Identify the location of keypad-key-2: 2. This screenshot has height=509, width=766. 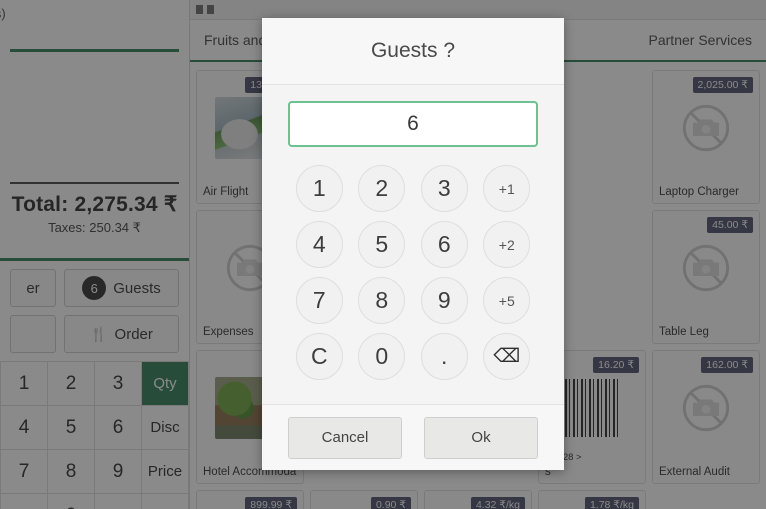
(382, 188).